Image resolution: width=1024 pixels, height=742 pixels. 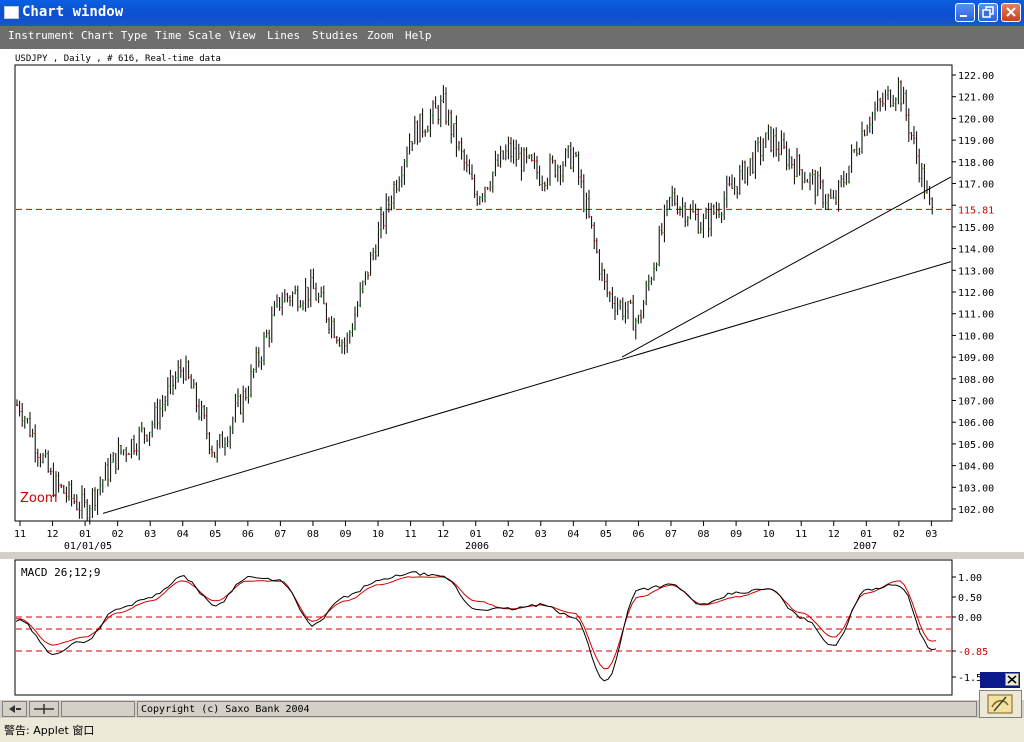 What do you see at coordinates (976, 467) in the screenshot?
I see `price-tick-label: 104.00` at bounding box center [976, 467].